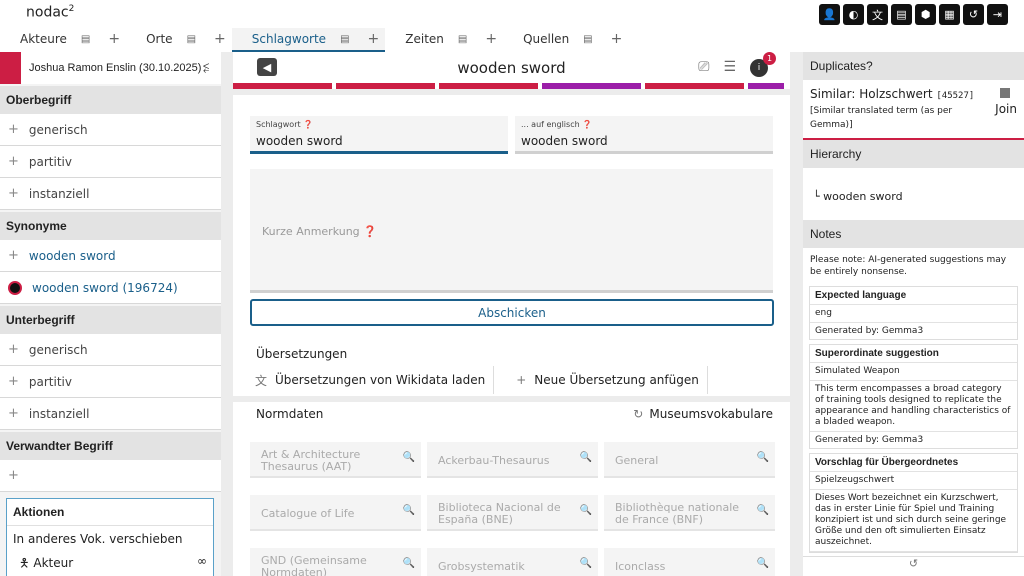 The width and height of the screenshot is (1024, 576). I want to click on person-icon: 🯅, so click(26, 563).